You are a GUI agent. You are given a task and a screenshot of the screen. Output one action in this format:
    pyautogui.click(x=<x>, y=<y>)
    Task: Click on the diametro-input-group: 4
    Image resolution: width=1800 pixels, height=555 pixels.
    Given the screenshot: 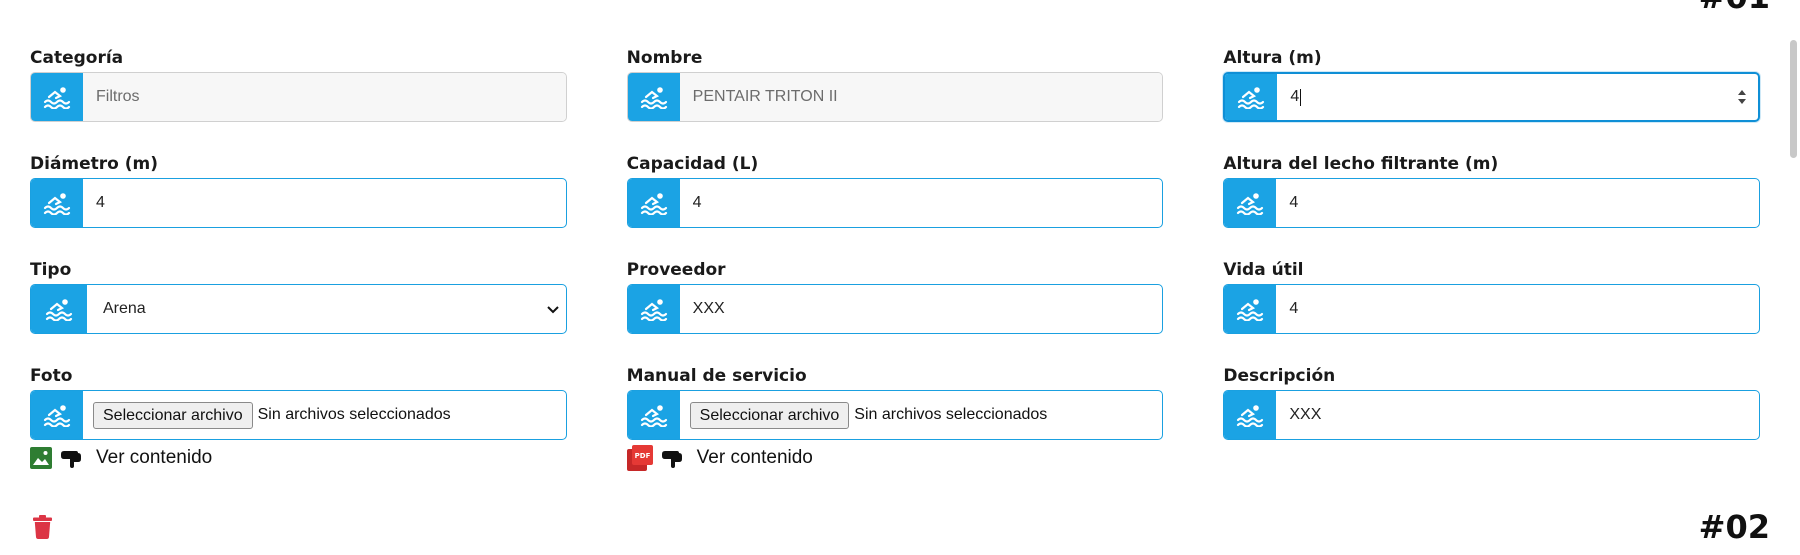 What is the action you would take?
    pyautogui.click(x=298, y=203)
    